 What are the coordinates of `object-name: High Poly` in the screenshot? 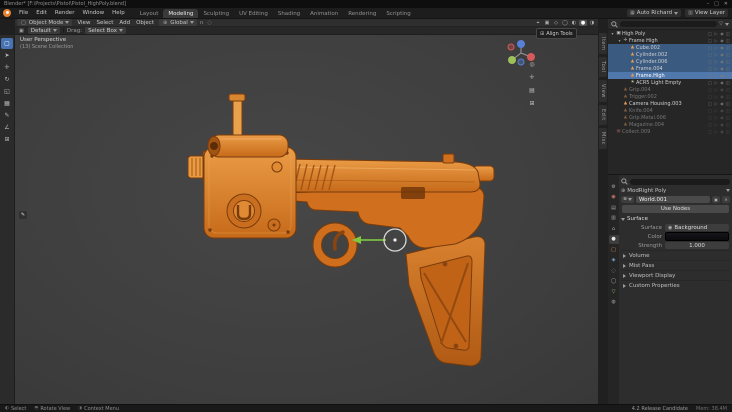 It's located at (664, 34).